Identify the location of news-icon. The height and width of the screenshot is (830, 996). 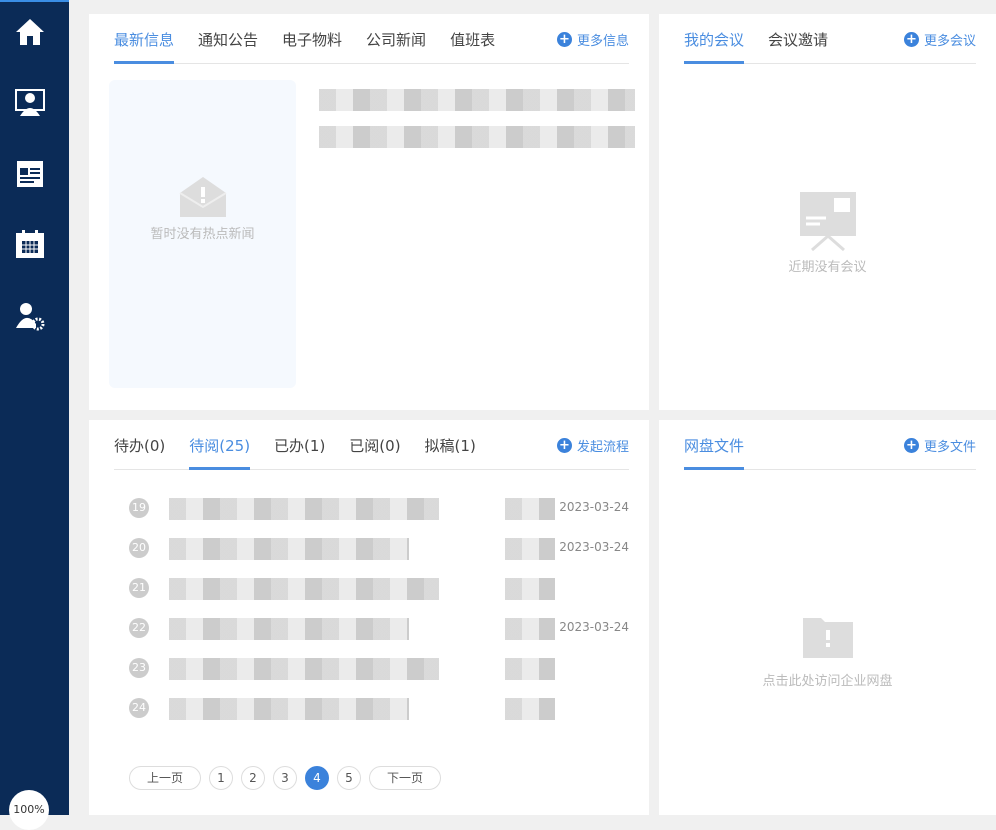
(30, 174).